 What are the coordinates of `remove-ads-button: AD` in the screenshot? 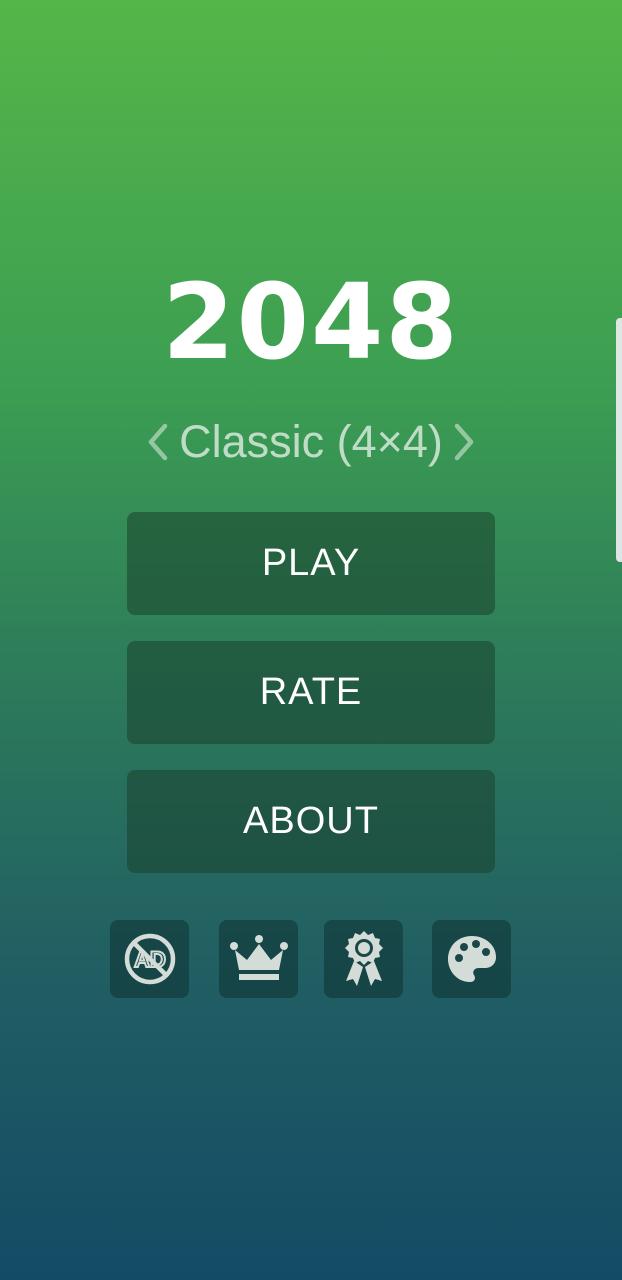 It's located at (149, 959).